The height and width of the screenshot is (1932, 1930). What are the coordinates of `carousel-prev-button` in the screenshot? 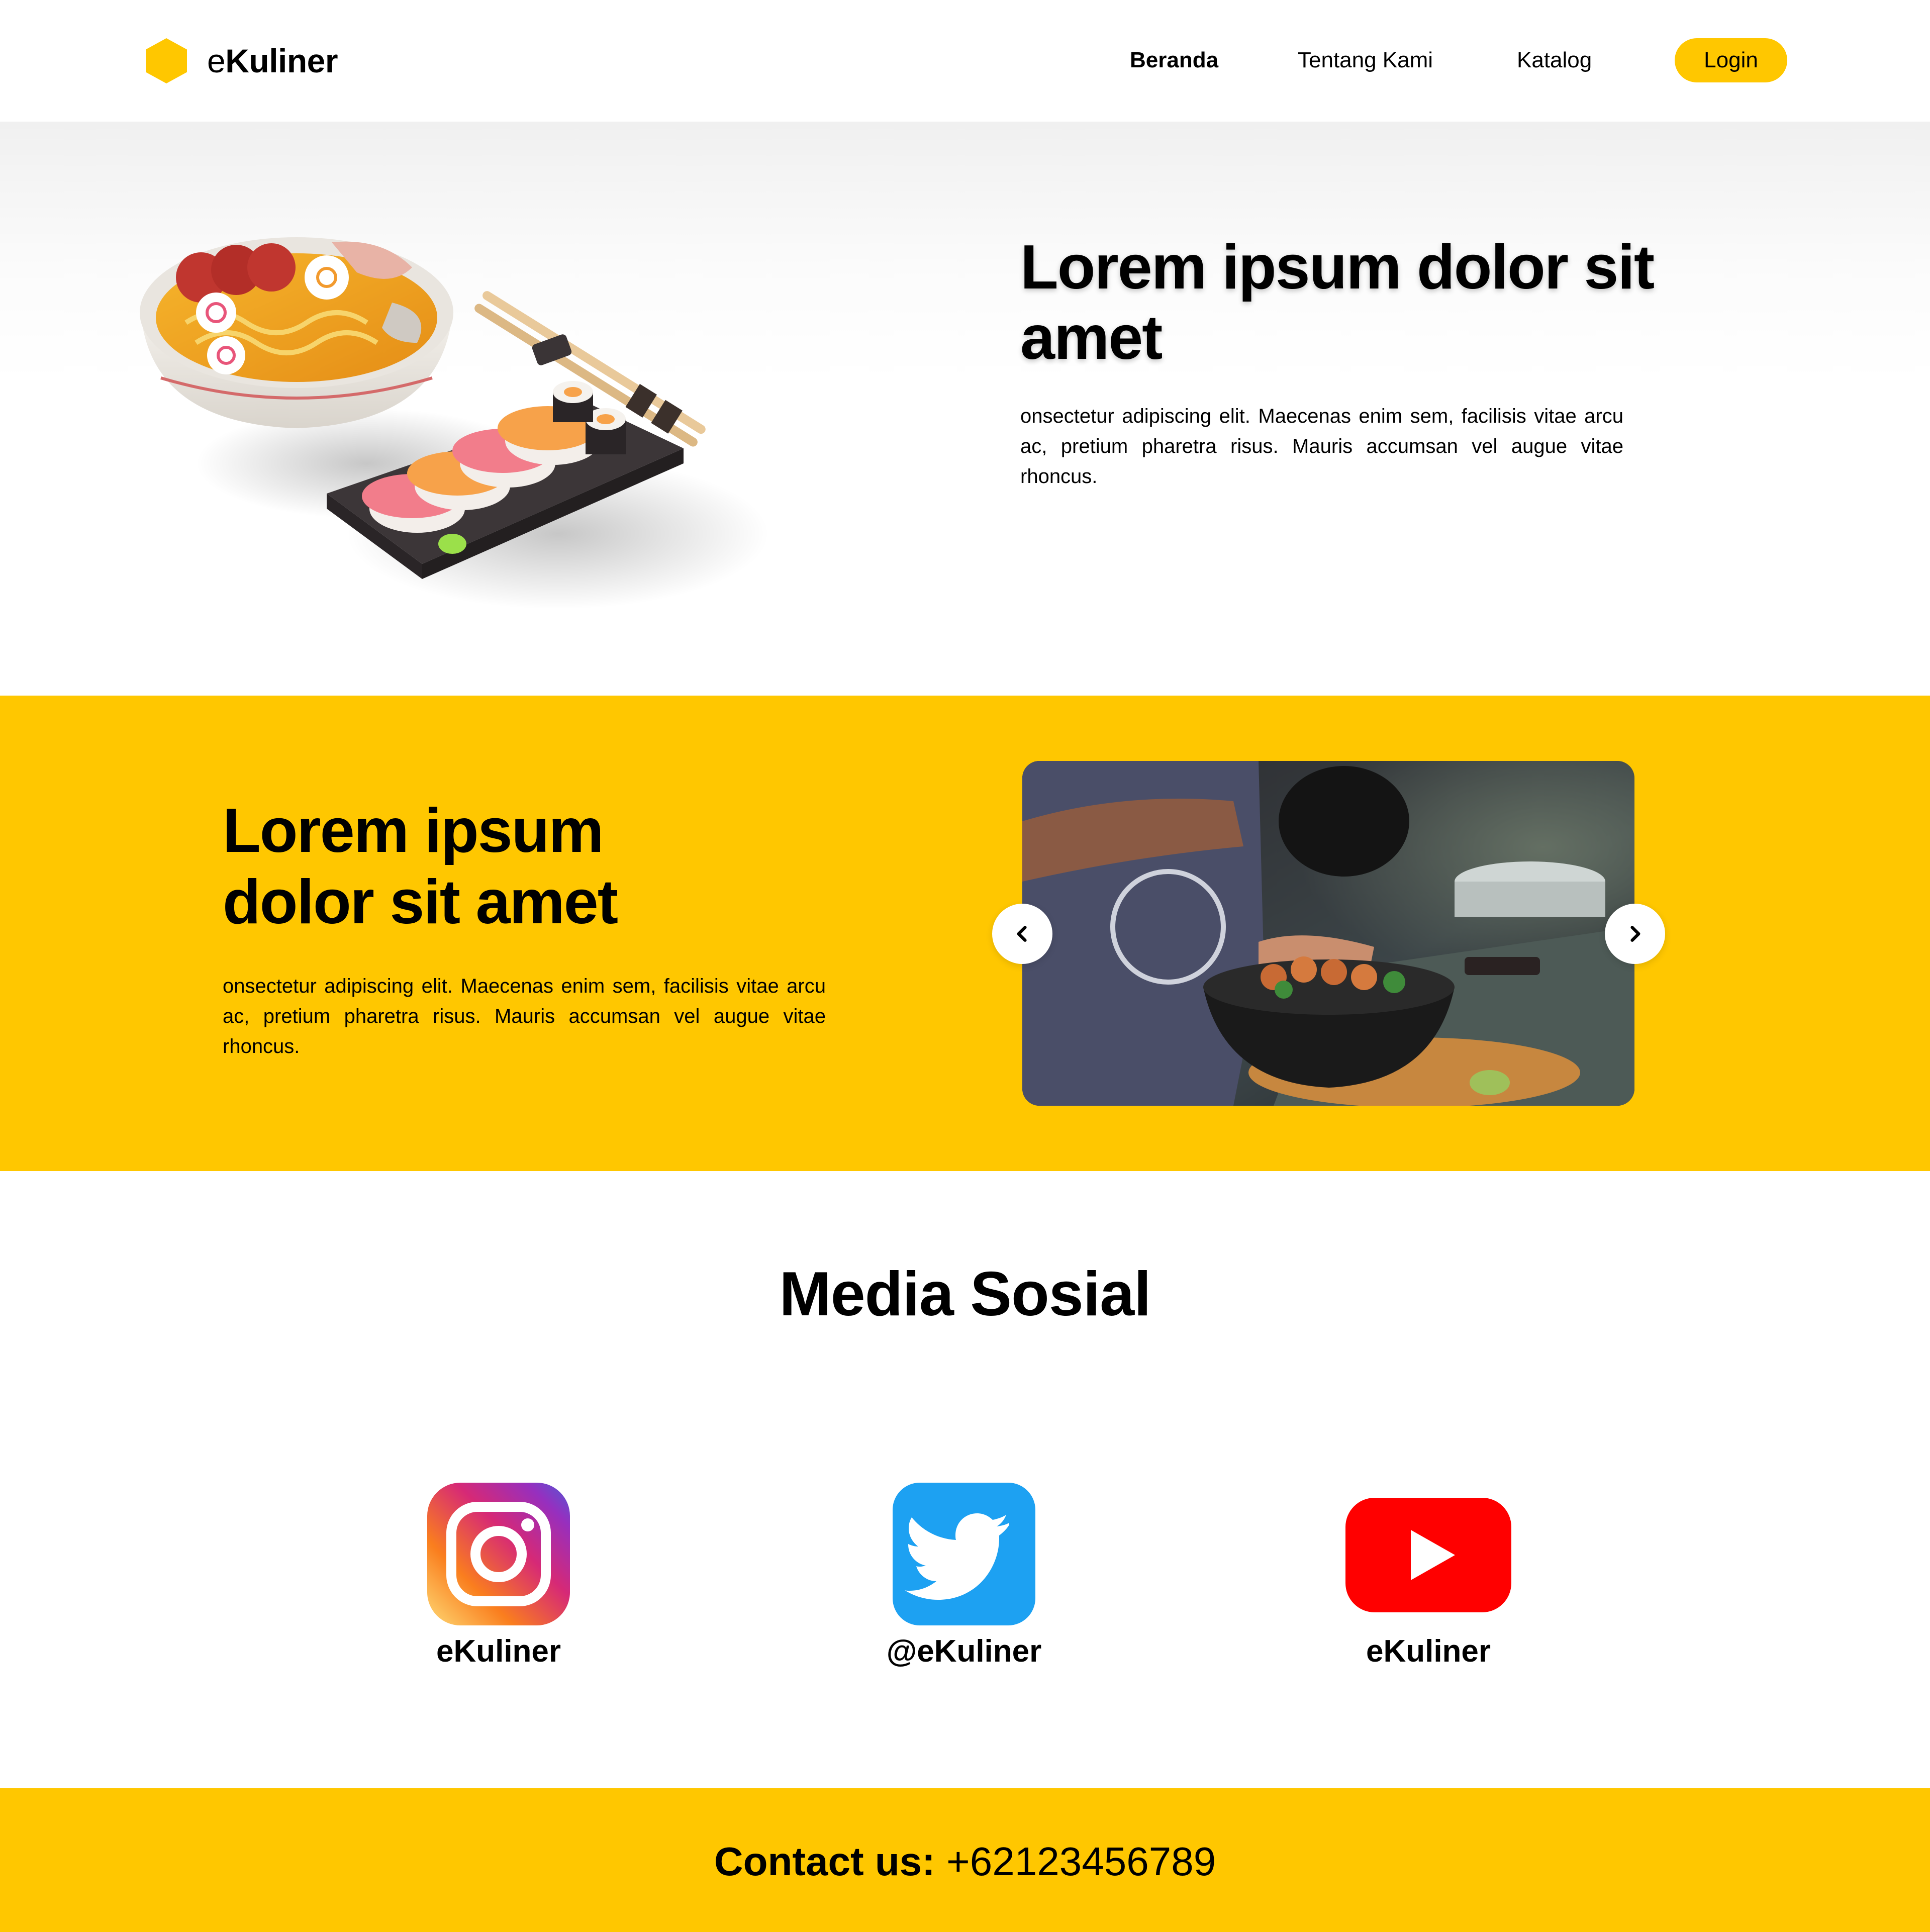 It's located at (1022, 934).